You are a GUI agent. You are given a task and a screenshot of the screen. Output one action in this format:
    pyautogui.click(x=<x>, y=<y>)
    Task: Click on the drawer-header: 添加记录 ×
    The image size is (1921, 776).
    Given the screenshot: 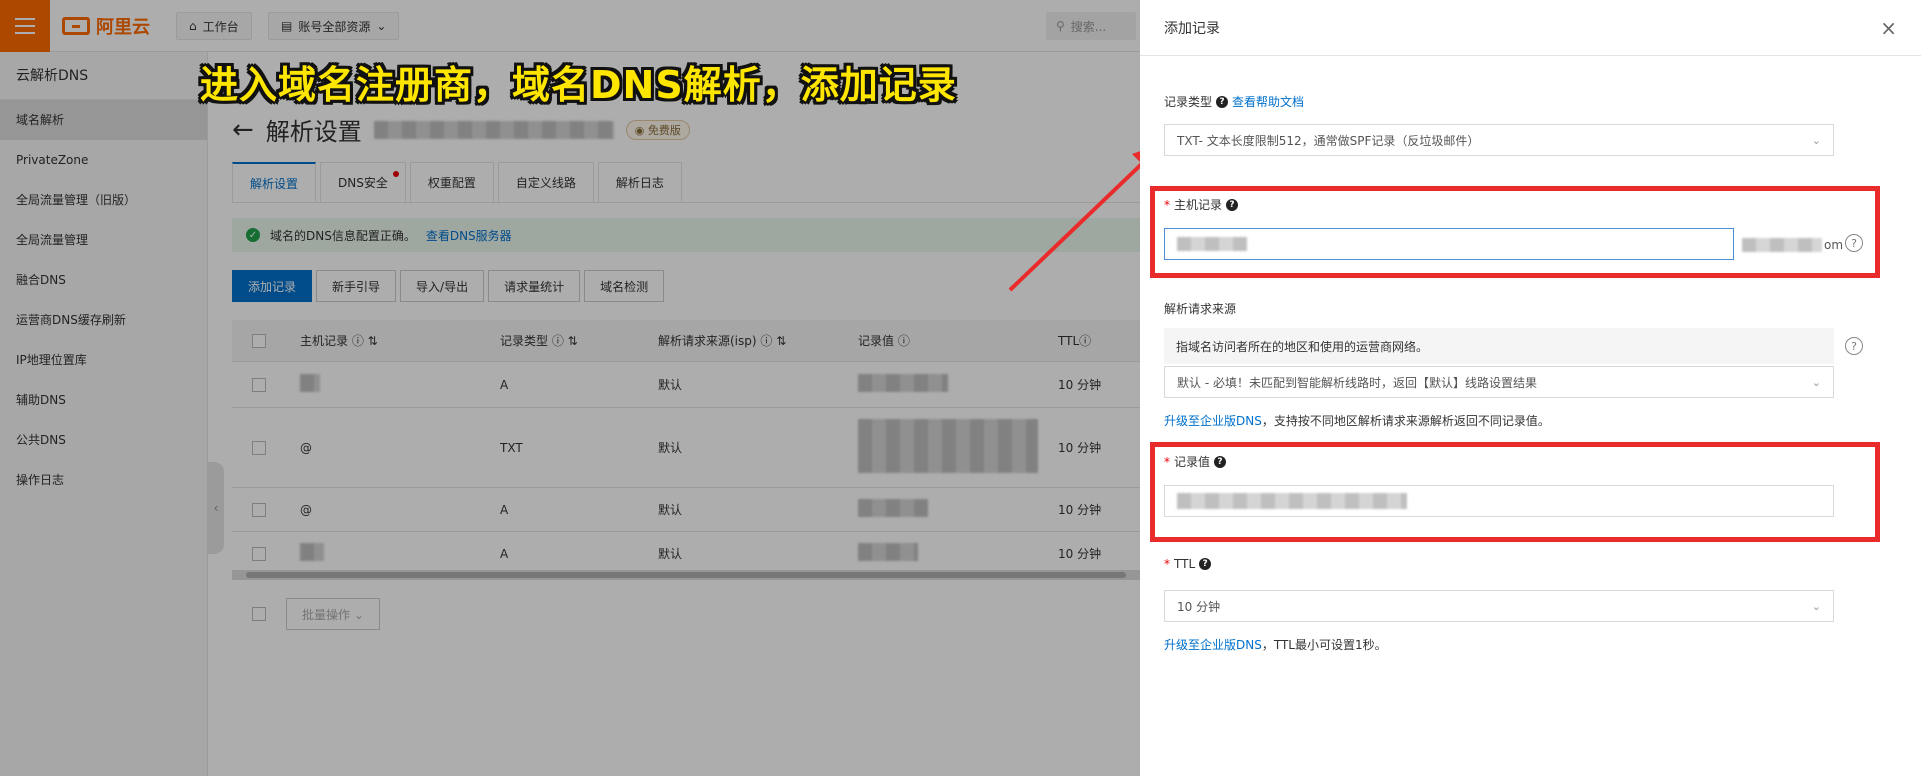 What is the action you would take?
    pyautogui.click(x=1530, y=28)
    